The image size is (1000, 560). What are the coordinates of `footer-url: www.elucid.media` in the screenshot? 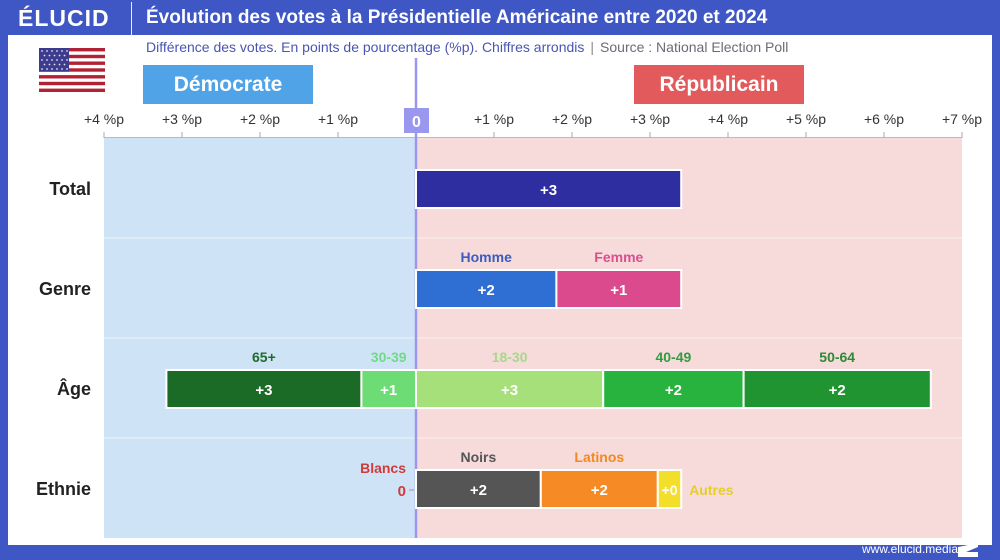 It's located at (910, 549).